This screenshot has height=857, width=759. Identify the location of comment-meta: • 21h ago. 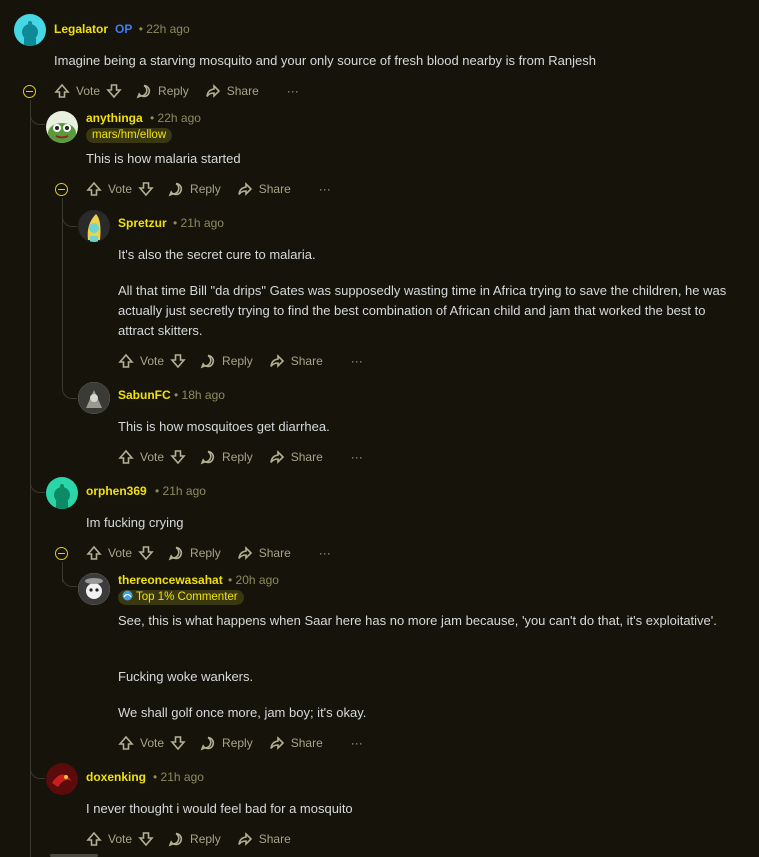
(180, 491).